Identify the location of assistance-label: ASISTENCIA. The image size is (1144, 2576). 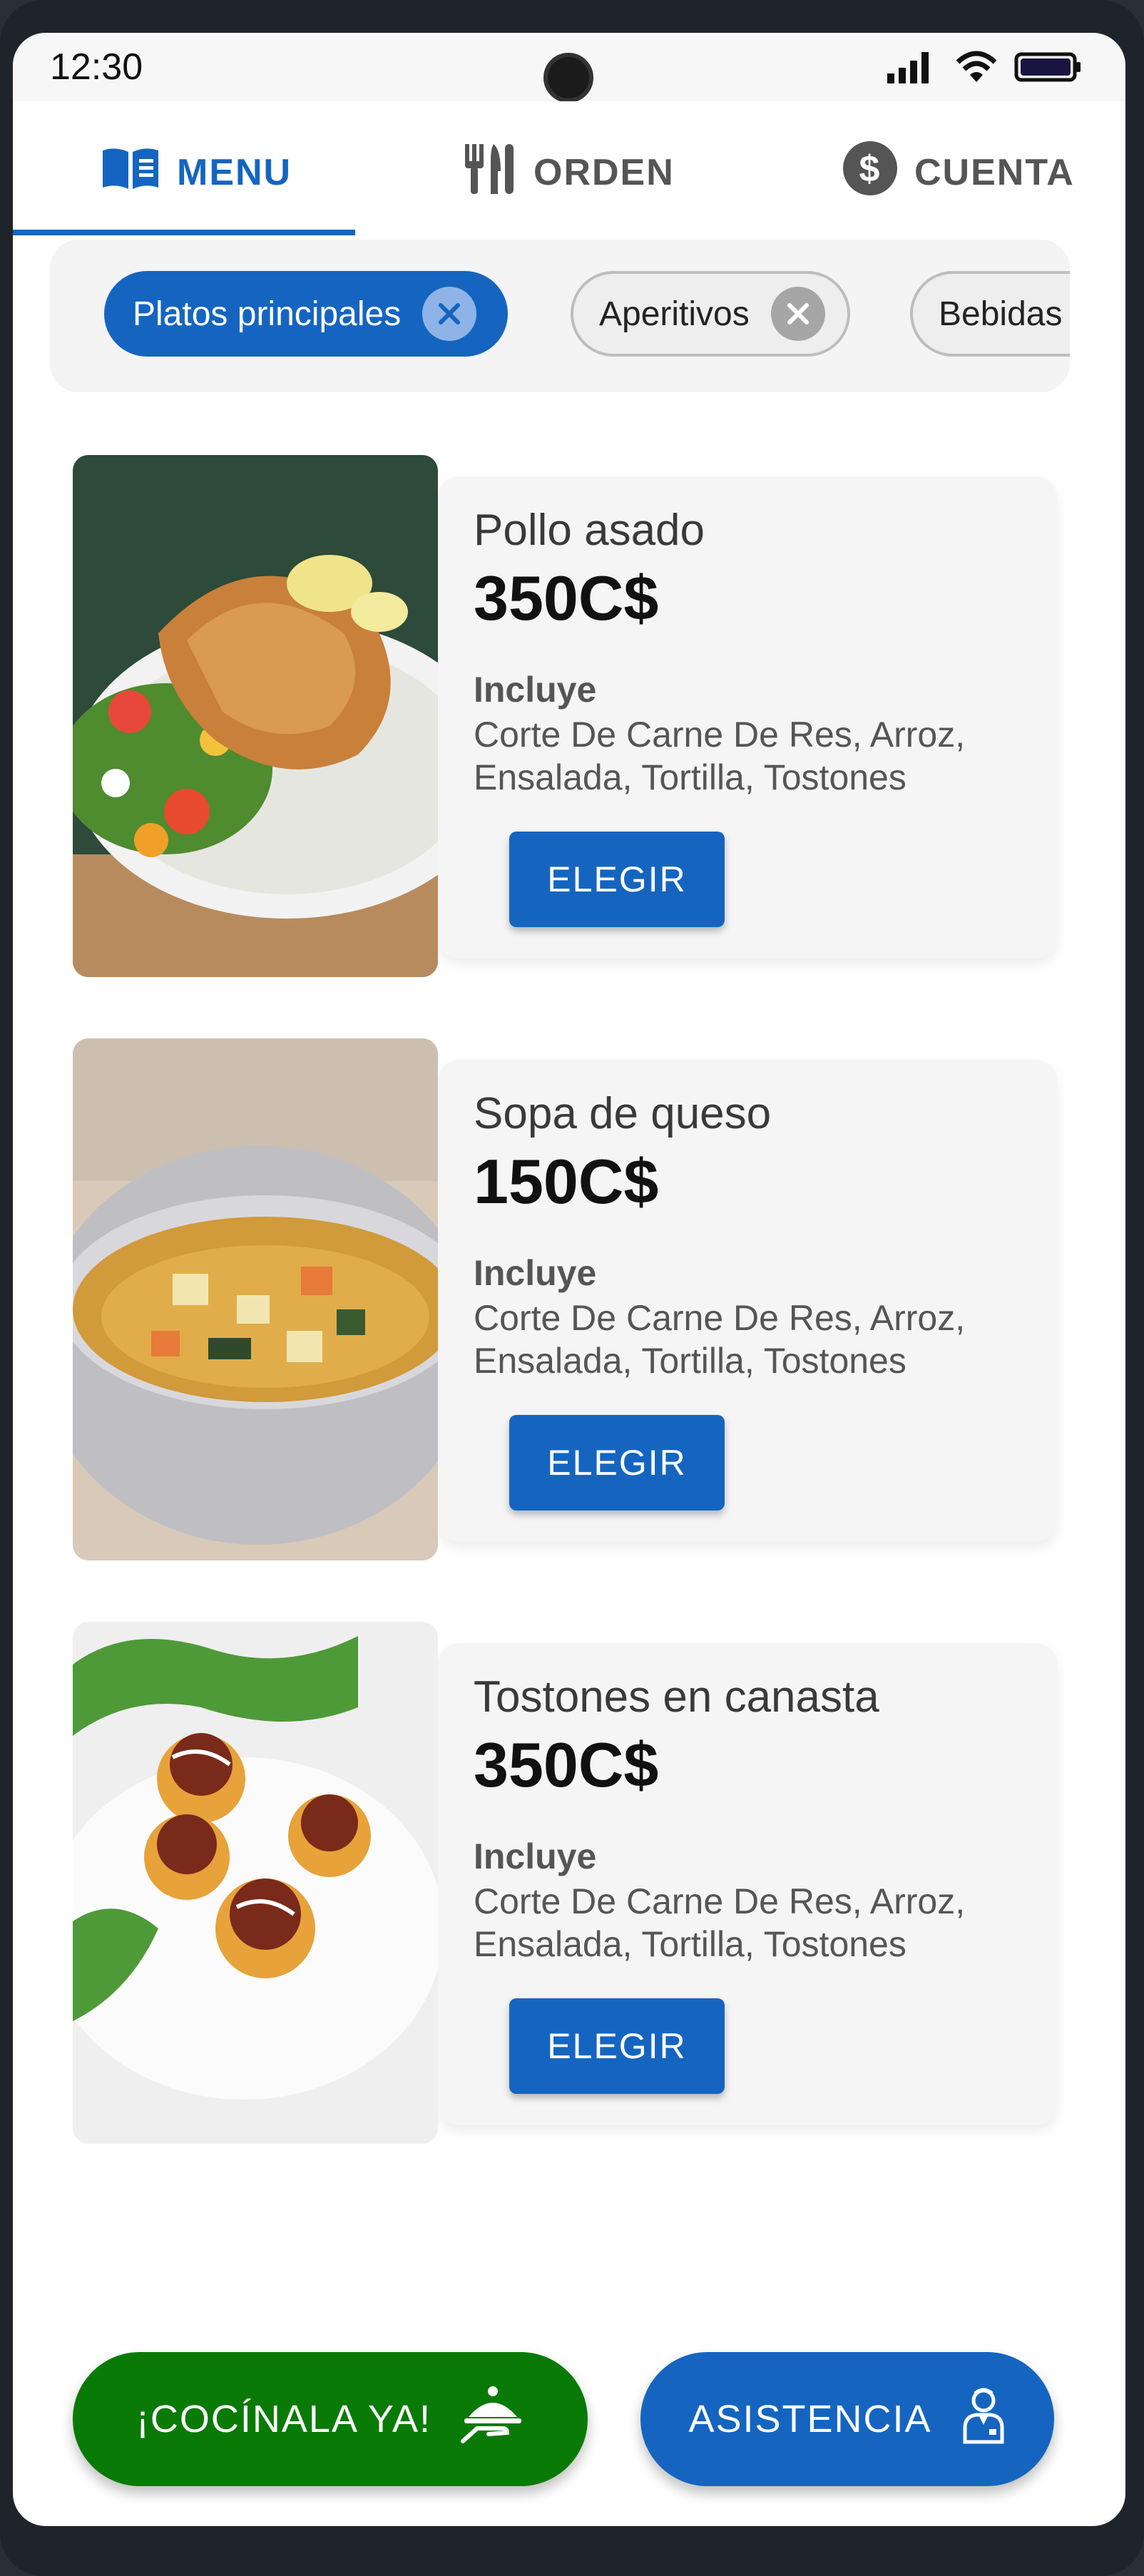
(810, 2419).